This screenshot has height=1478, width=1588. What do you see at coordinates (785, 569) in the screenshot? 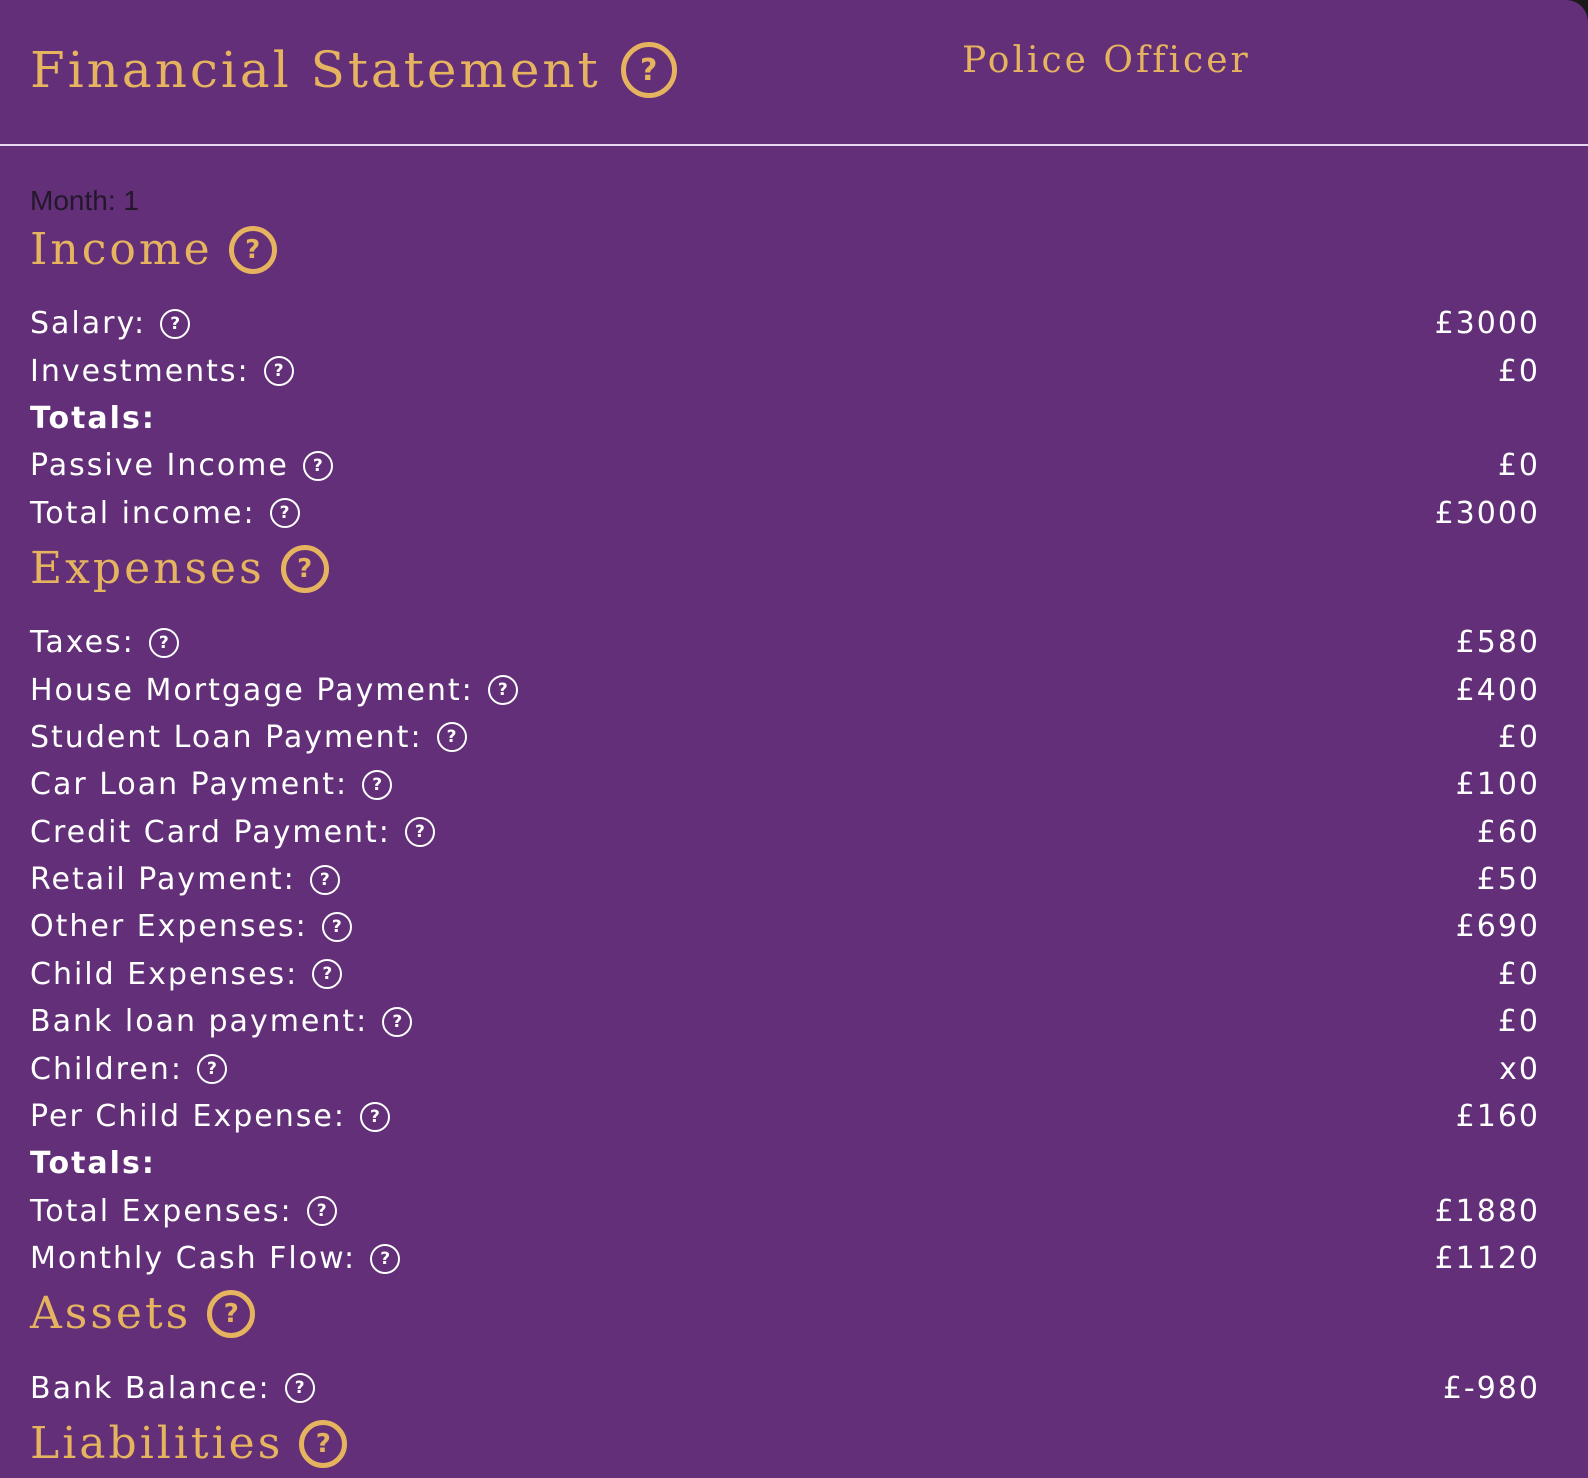
I see `expenses-header: Expenses ?` at bounding box center [785, 569].